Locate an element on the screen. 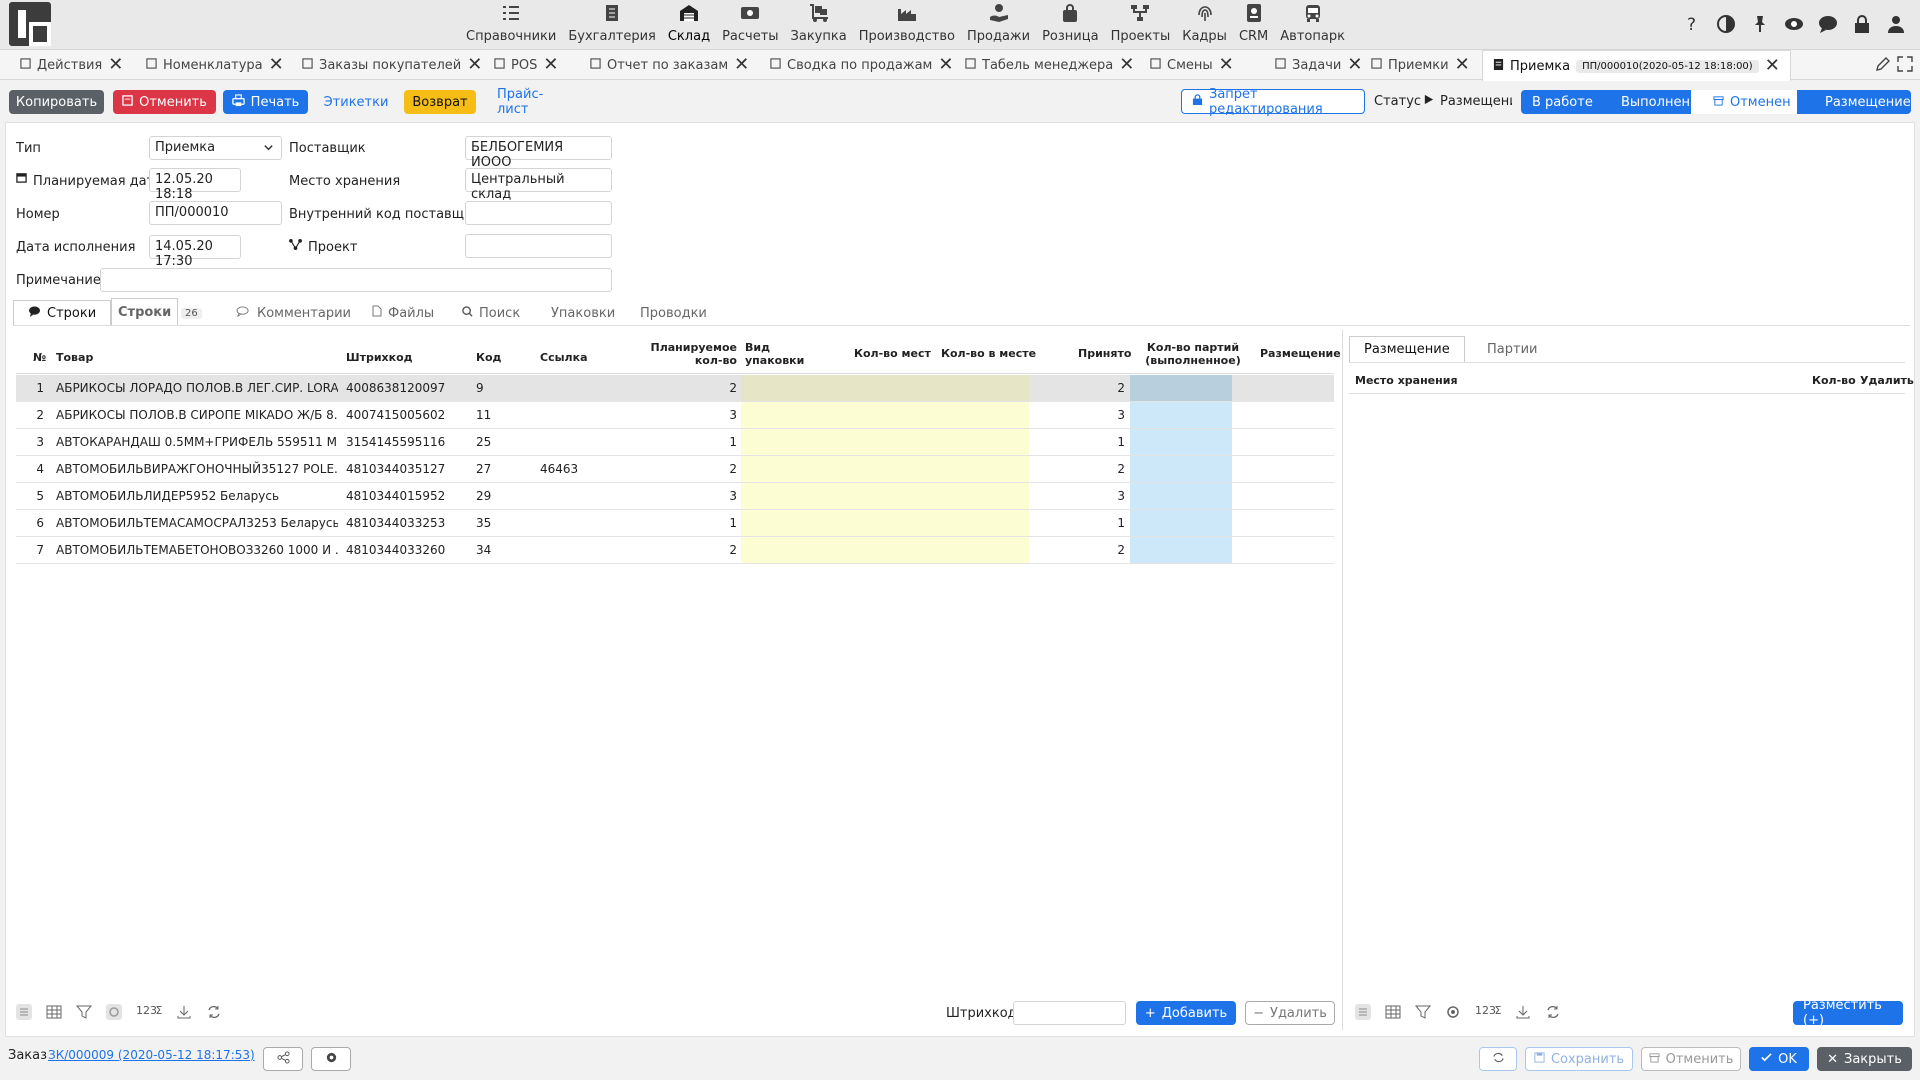  note-field is located at coordinates (356, 280).